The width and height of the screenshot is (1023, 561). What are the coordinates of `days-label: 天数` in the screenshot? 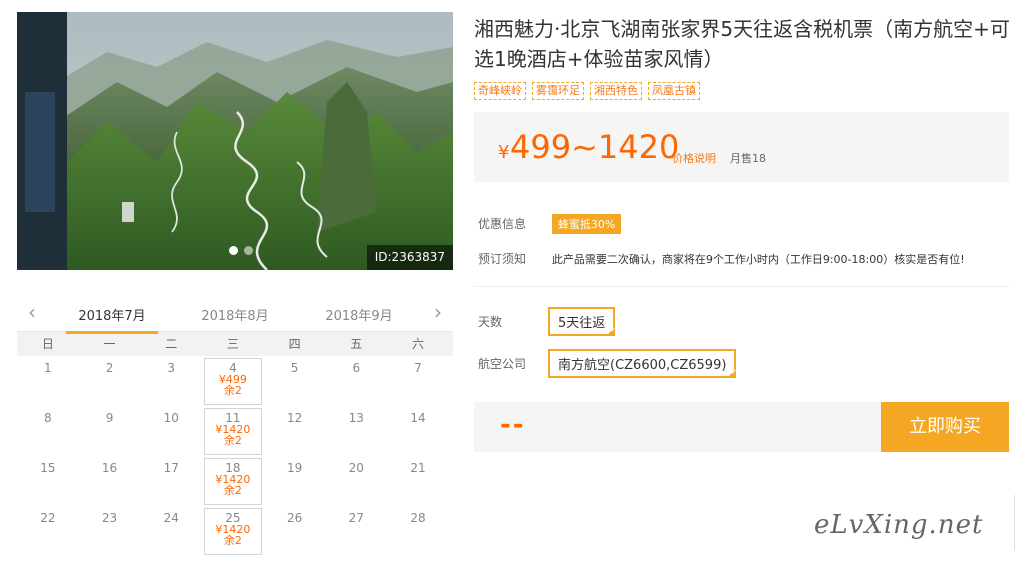 It's located at (490, 322).